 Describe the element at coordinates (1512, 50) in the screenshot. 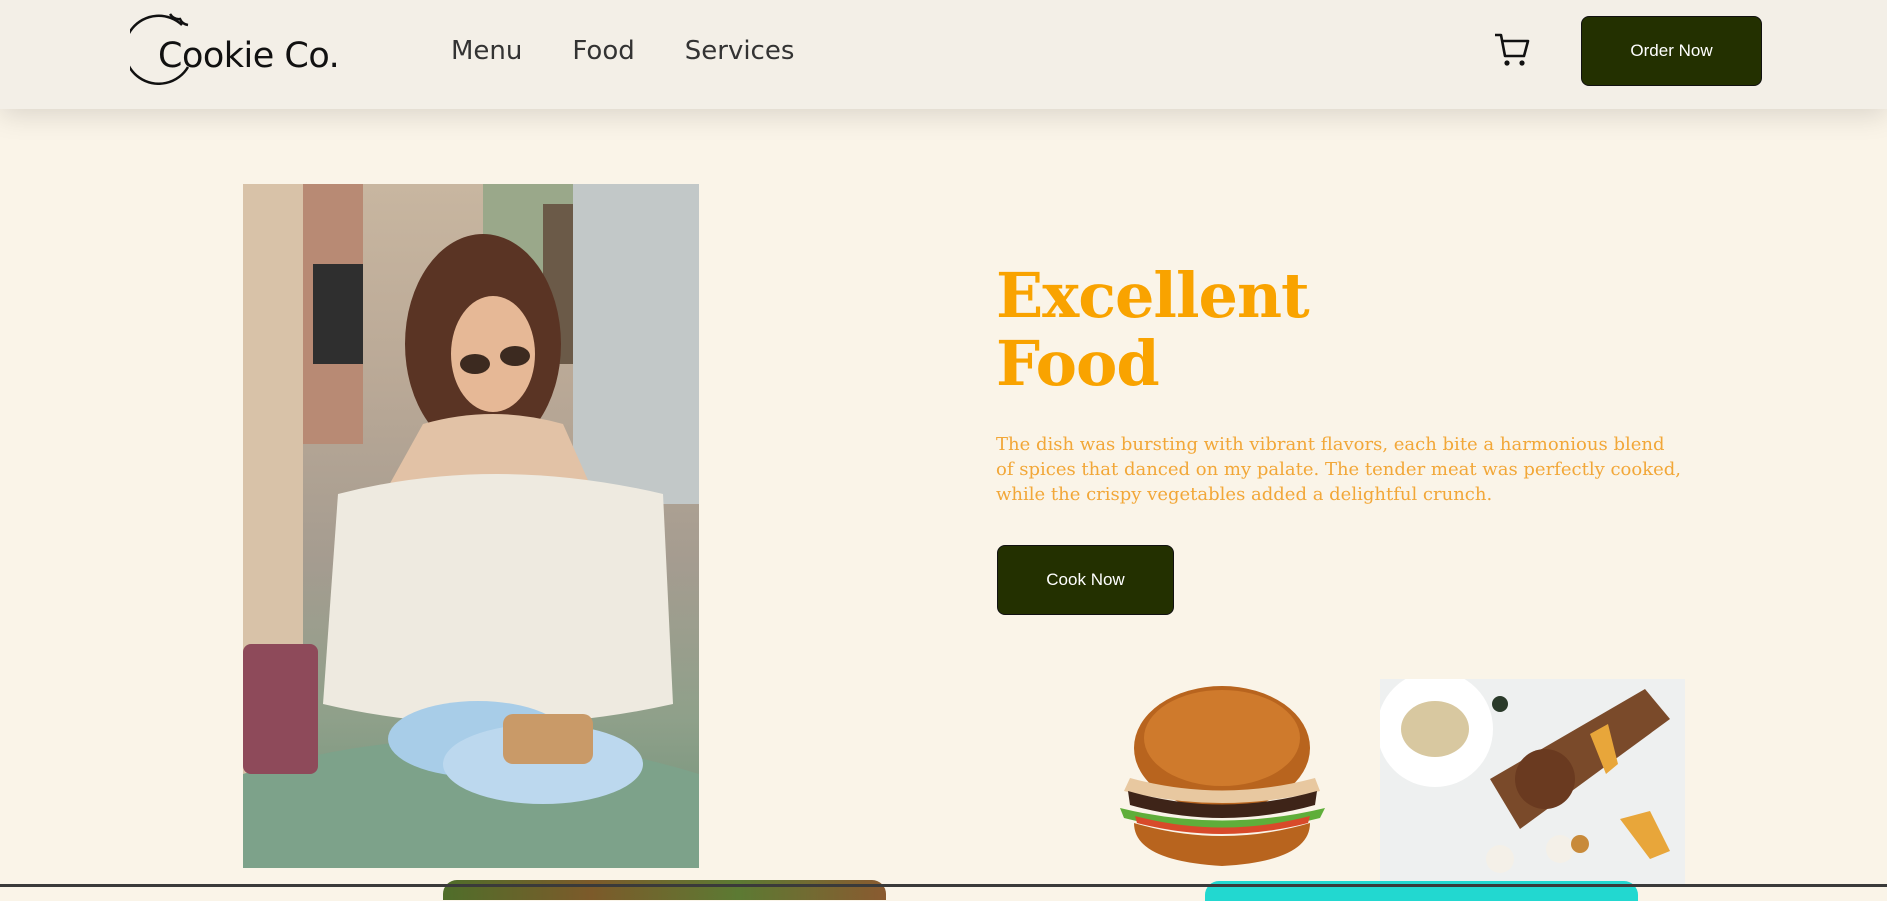

I see `cart-icon` at that location.